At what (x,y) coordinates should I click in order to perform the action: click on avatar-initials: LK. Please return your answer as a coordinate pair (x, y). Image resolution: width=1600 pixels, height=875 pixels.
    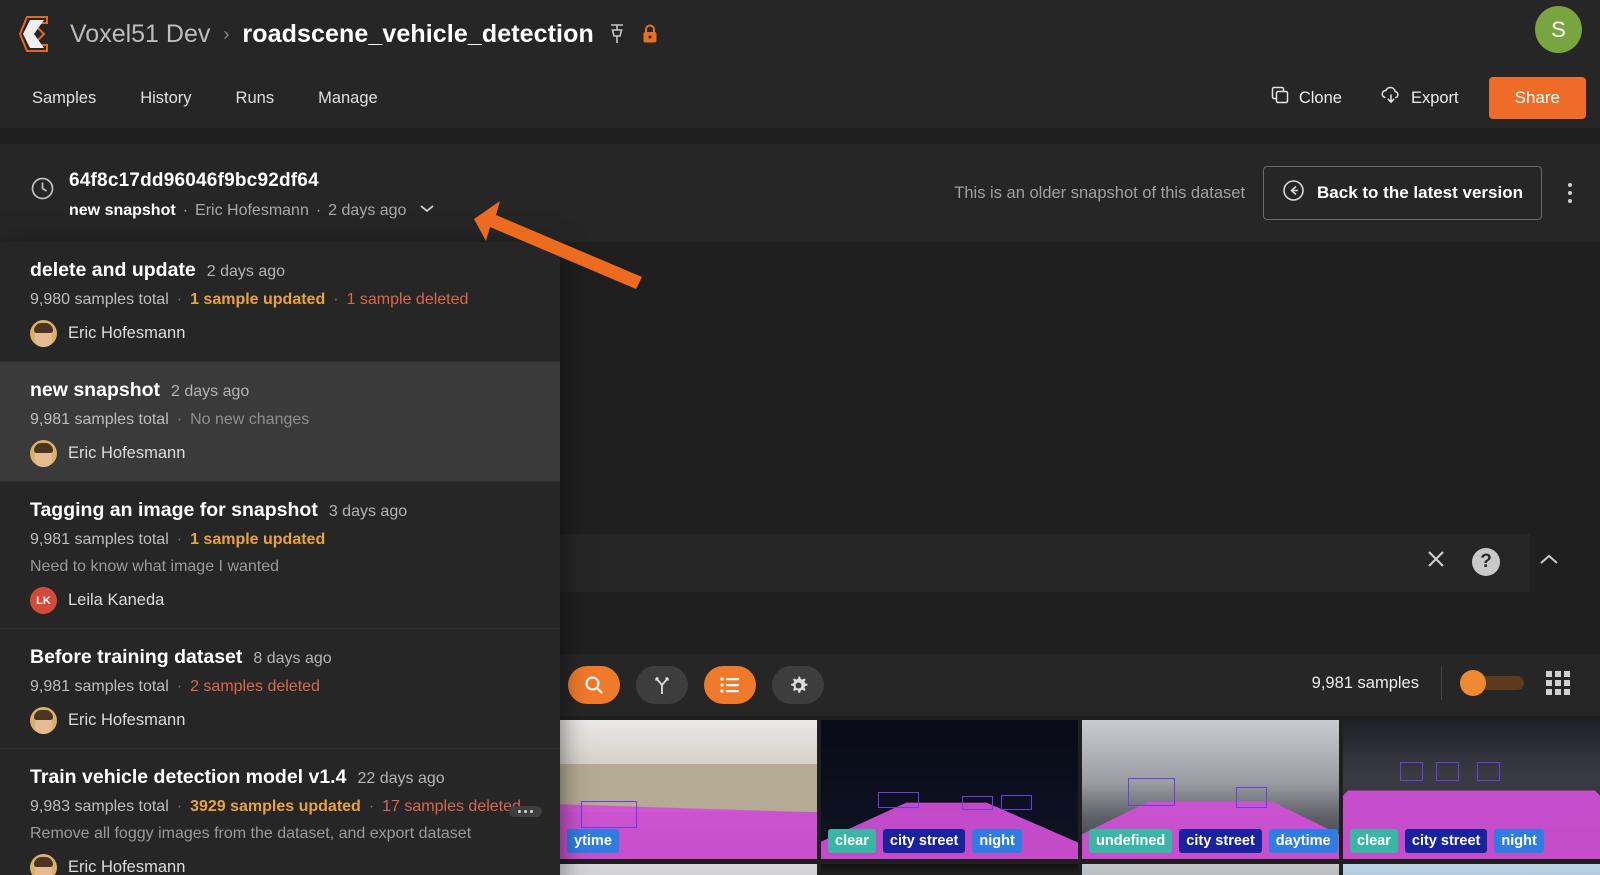
    Looking at the image, I should click on (43, 600).